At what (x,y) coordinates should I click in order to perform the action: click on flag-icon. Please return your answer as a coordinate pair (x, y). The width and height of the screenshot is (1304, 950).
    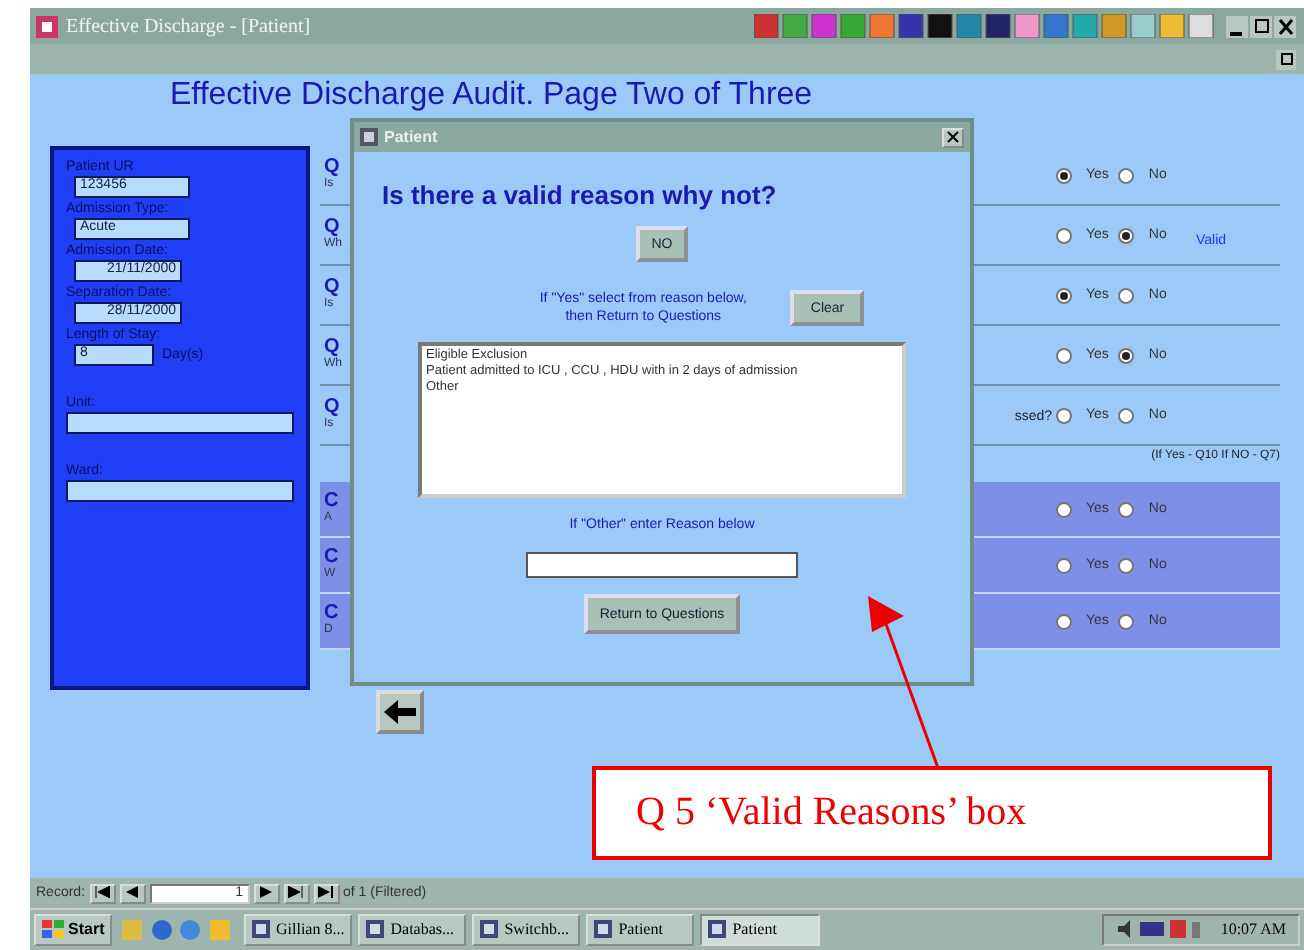
    Looking at the image, I should click on (53, 929).